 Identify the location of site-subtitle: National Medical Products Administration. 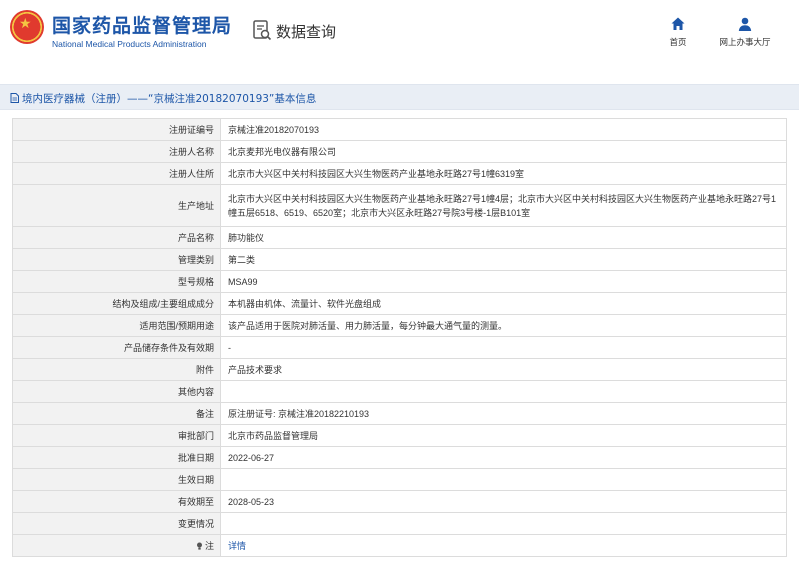
(129, 44).